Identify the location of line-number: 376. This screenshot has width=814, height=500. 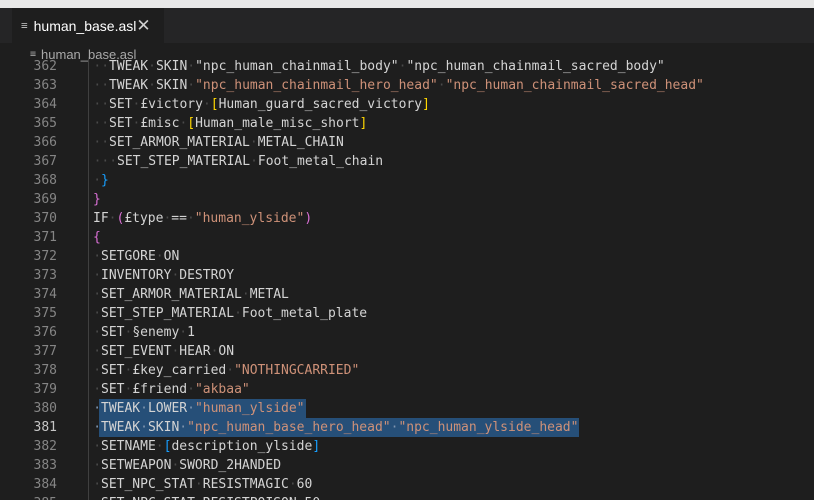
(45, 332).